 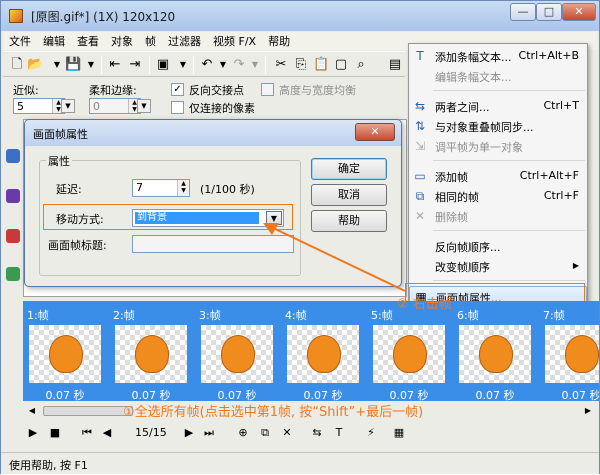 I want to click on scroll-thumb, so click(x=88, y=411).